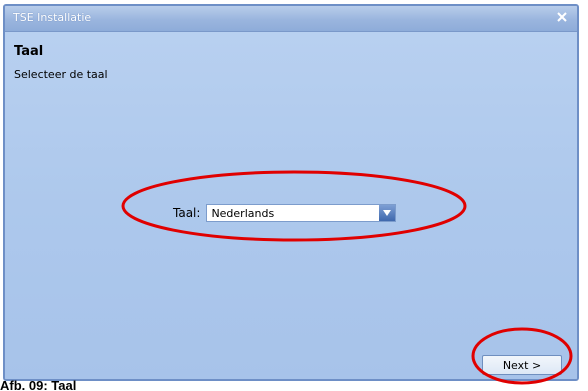  Describe the element at coordinates (38, 384) in the screenshot. I see `figure-caption: Afb. 09: Taal` at that location.